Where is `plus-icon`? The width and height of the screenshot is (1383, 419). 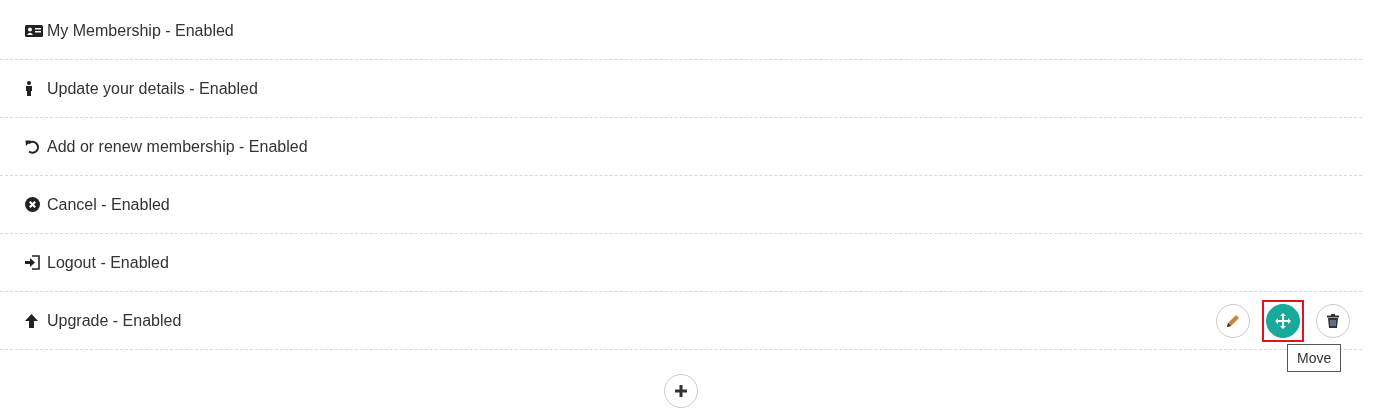
plus-icon is located at coordinates (681, 391).